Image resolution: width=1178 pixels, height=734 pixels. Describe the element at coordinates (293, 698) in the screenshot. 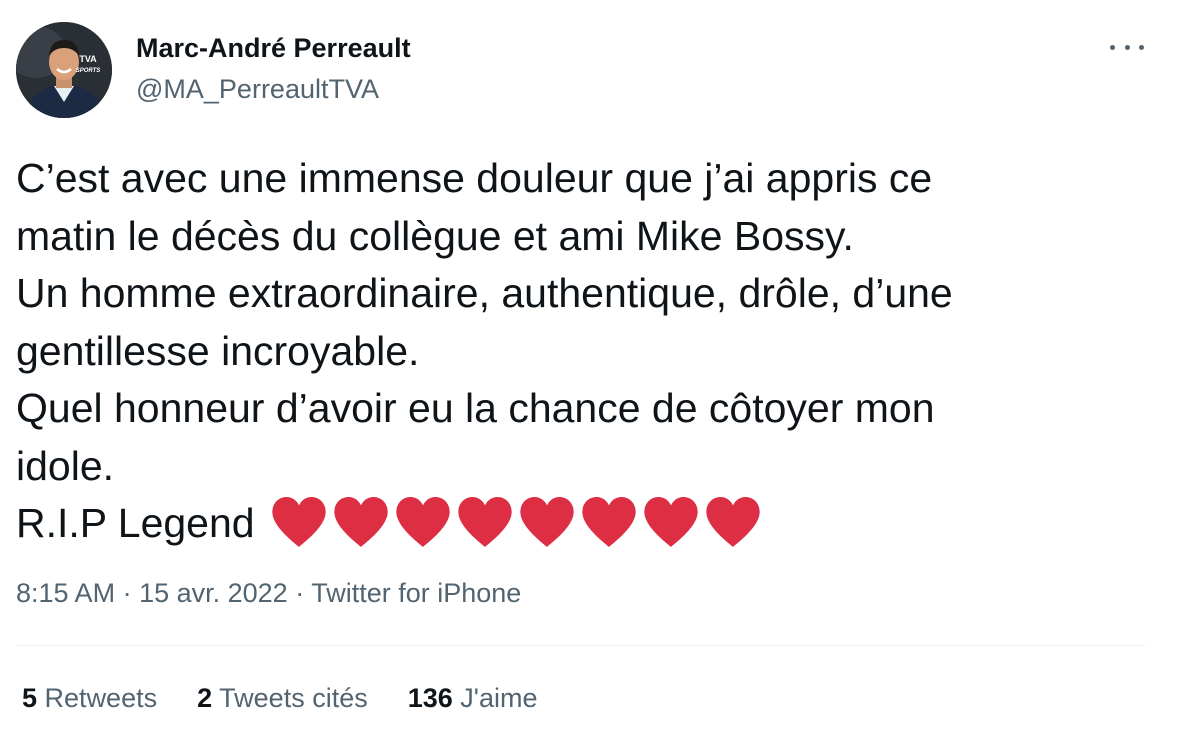

I see `quotes-label: Tweets cités` at that location.